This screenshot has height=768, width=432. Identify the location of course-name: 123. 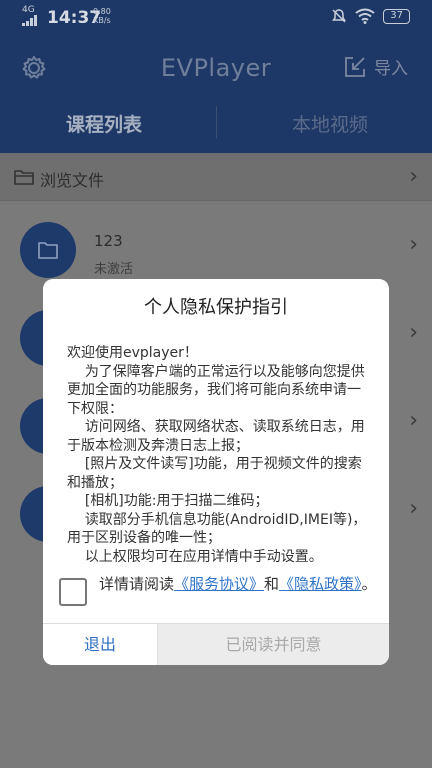
(108, 241).